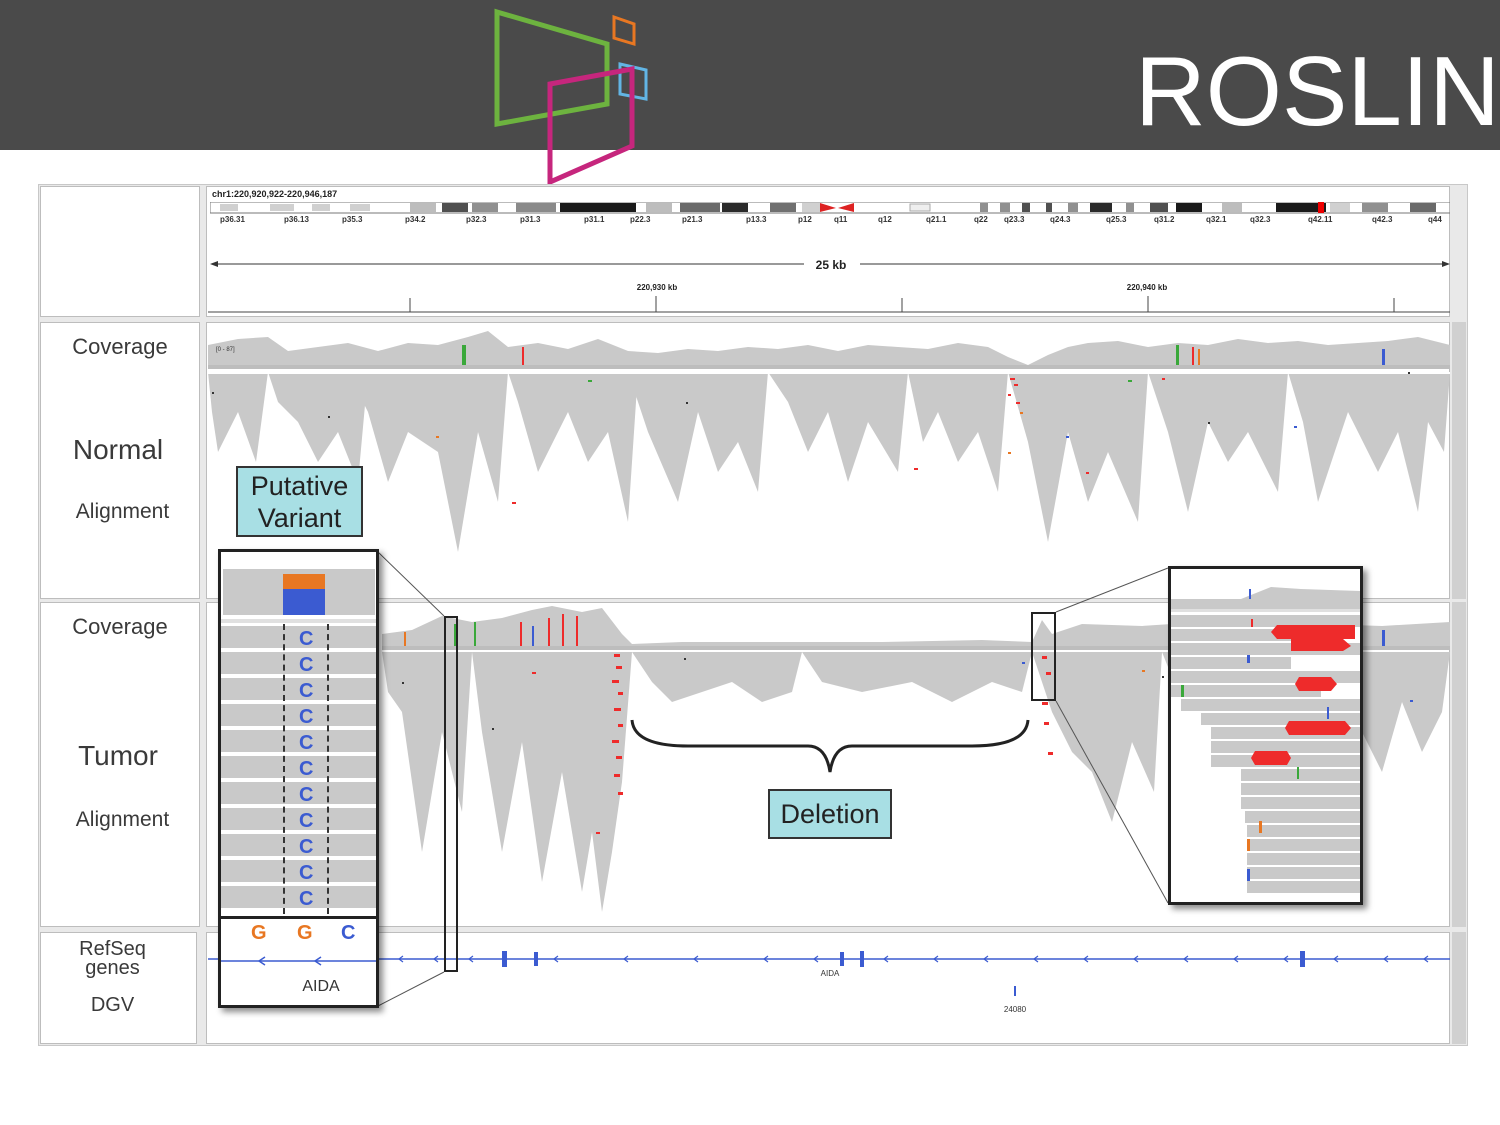 The height and width of the screenshot is (1125, 1500). I want to click on breakpoint-zoom-reads, so click(1265, 740).